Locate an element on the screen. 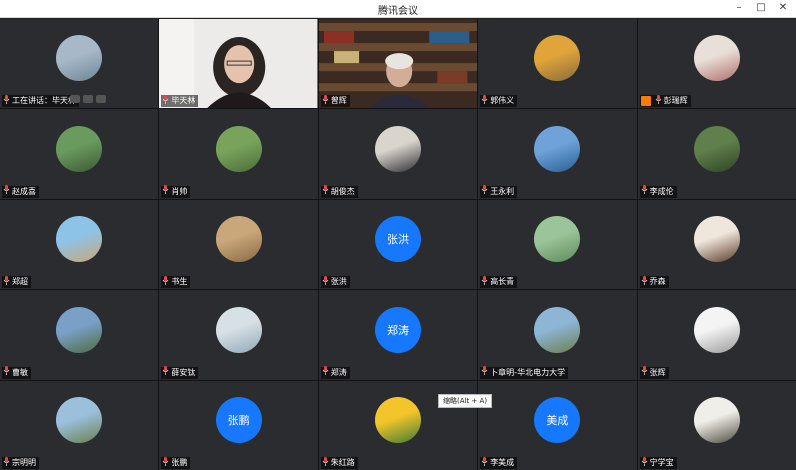 This screenshot has width=796, height=470. participant-tile: 王永利 is located at coordinates (557, 154).